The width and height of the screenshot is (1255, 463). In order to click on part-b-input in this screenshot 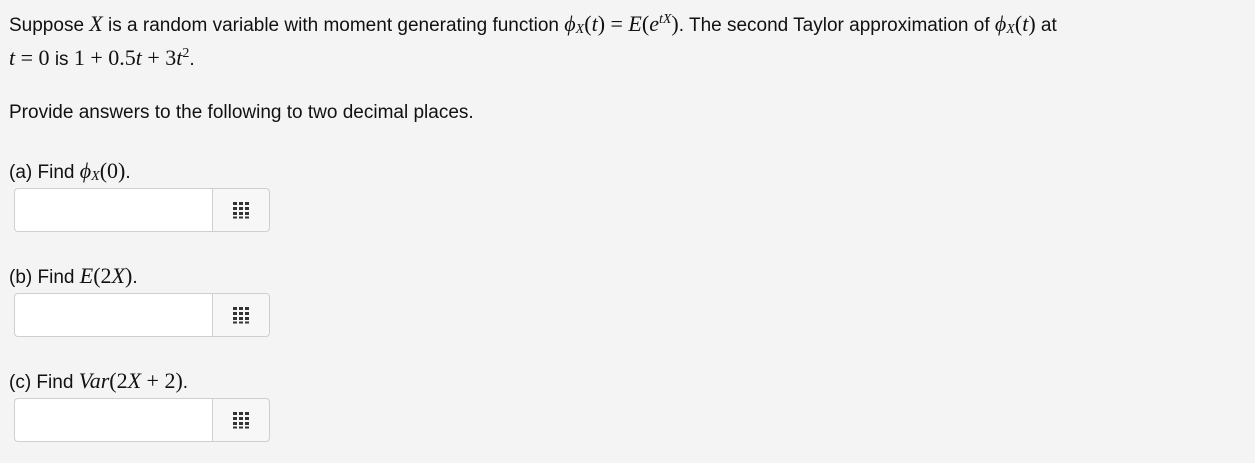, I will do `click(113, 315)`.